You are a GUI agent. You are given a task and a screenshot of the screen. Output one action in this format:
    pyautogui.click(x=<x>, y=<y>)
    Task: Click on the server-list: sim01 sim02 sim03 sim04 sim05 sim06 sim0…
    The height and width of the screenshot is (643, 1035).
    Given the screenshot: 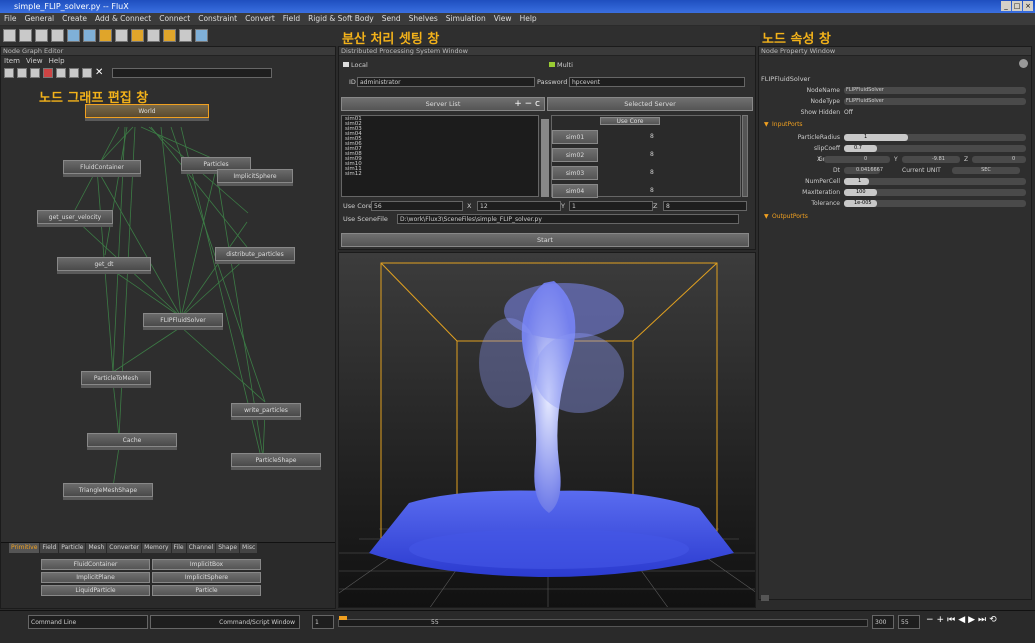 What is the action you would take?
    pyautogui.click(x=440, y=156)
    